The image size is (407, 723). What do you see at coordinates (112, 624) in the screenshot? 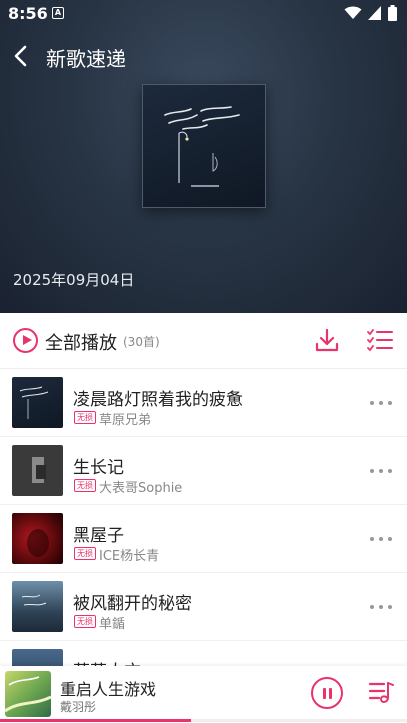
I see `song-artist: 单鍎` at bounding box center [112, 624].